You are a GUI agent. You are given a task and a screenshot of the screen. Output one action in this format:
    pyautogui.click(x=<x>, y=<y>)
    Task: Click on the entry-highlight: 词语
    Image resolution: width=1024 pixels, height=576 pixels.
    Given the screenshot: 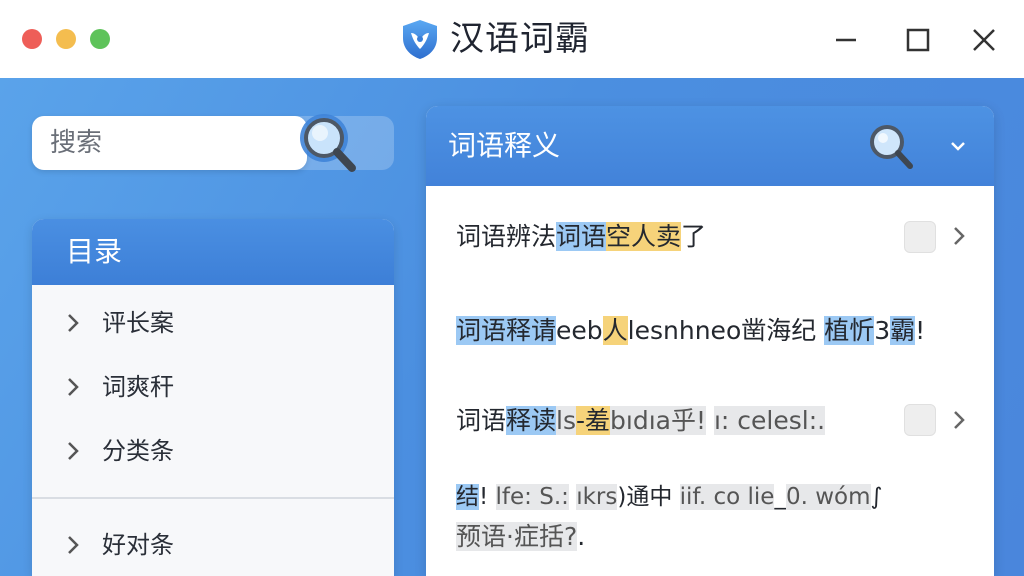 What is the action you would take?
    pyautogui.click(x=581, y=236)
    